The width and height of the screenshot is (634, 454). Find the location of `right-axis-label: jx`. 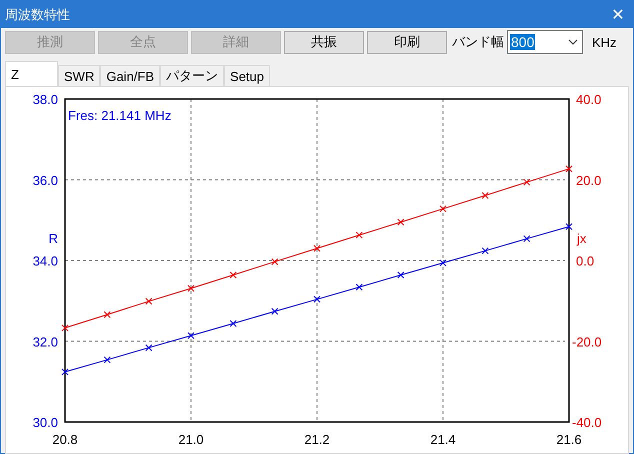

right-axis-label: jx is located at coordinates (581, 238).